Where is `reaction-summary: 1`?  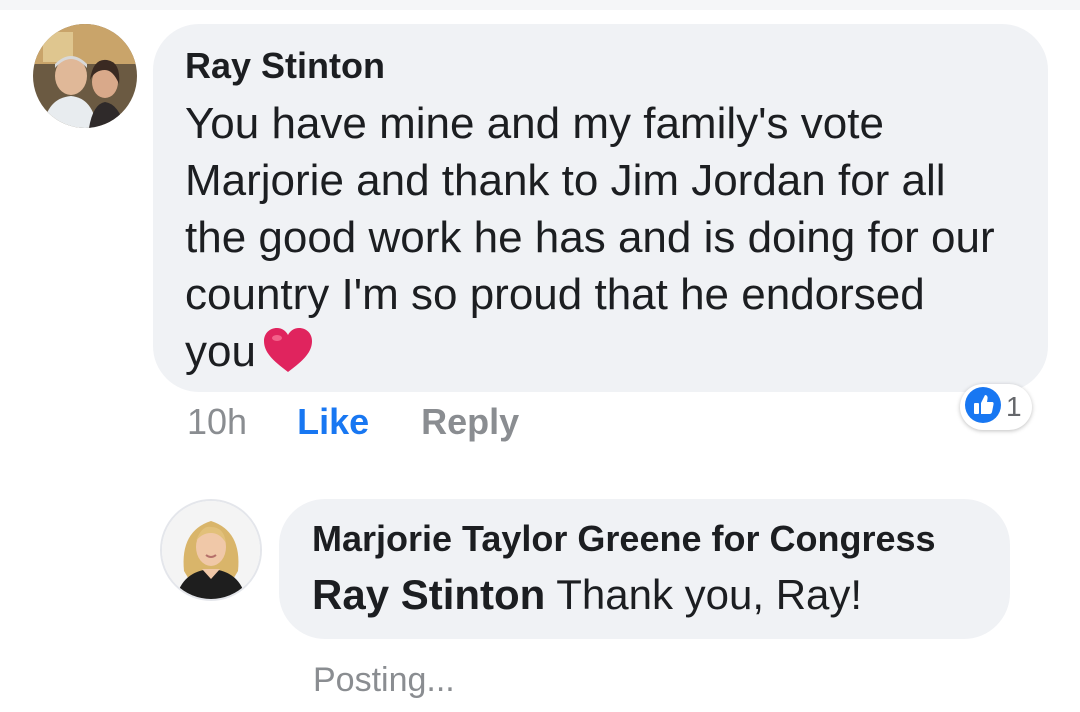
reaction-summary: 1 is located at coordinates (996, 407).